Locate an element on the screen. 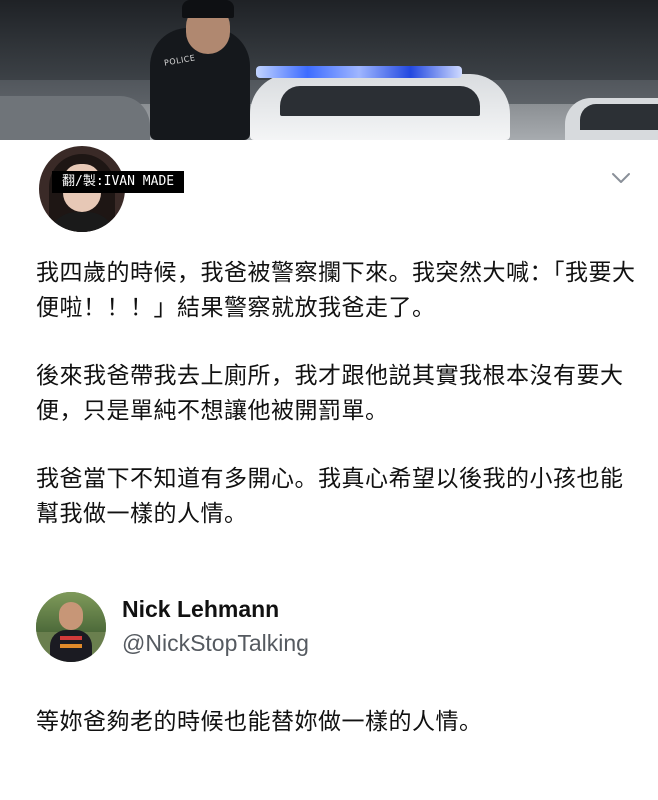 The height and width of the screenshot is (800, 658). police-car-window is located at coordinates (380, 101).